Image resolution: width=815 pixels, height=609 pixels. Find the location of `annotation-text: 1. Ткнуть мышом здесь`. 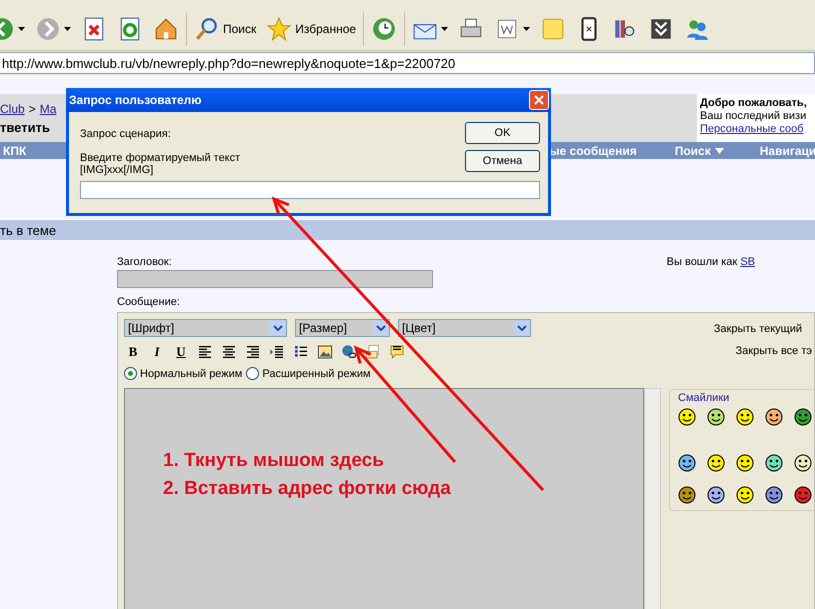

annotation-text: 1. Ткнуть мышом здесь is located at coordinates (274, 461).